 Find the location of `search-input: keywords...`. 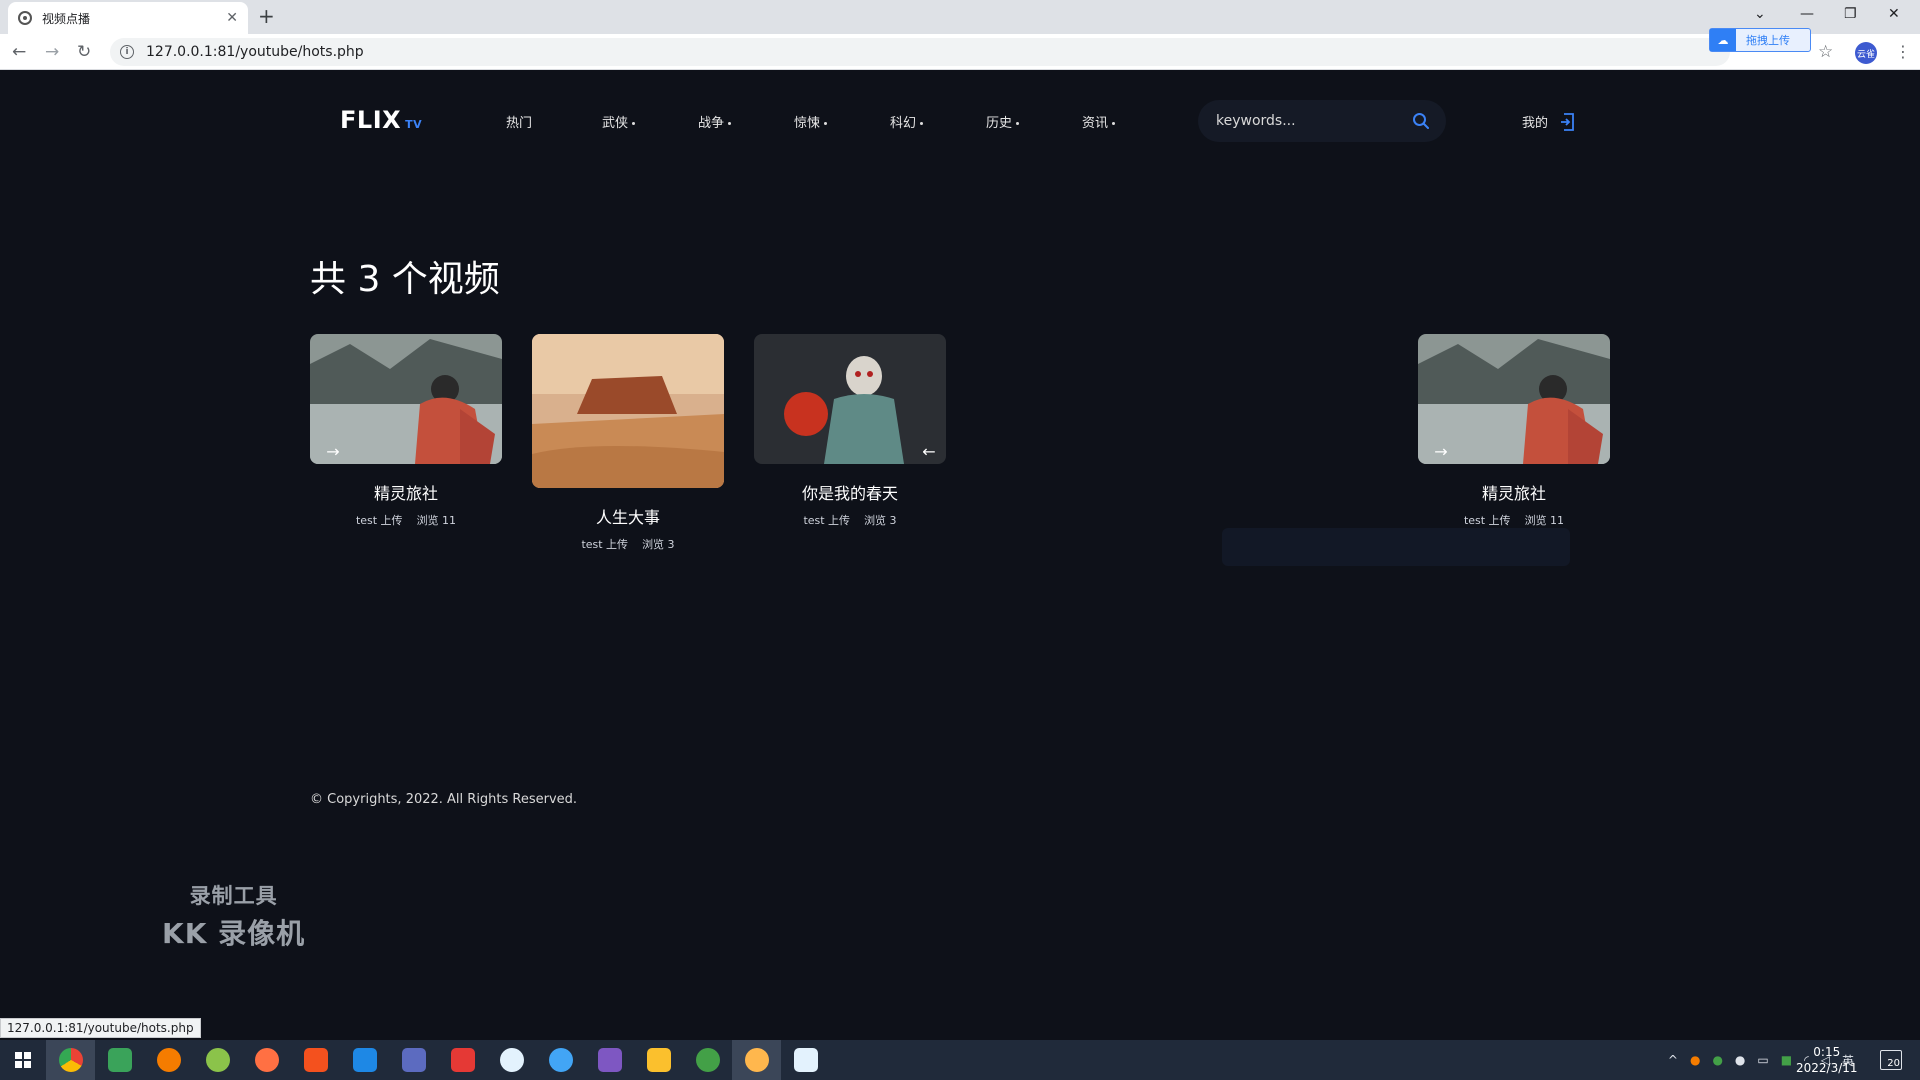

search-input: keywords... is located at coordinates (1322, 121).